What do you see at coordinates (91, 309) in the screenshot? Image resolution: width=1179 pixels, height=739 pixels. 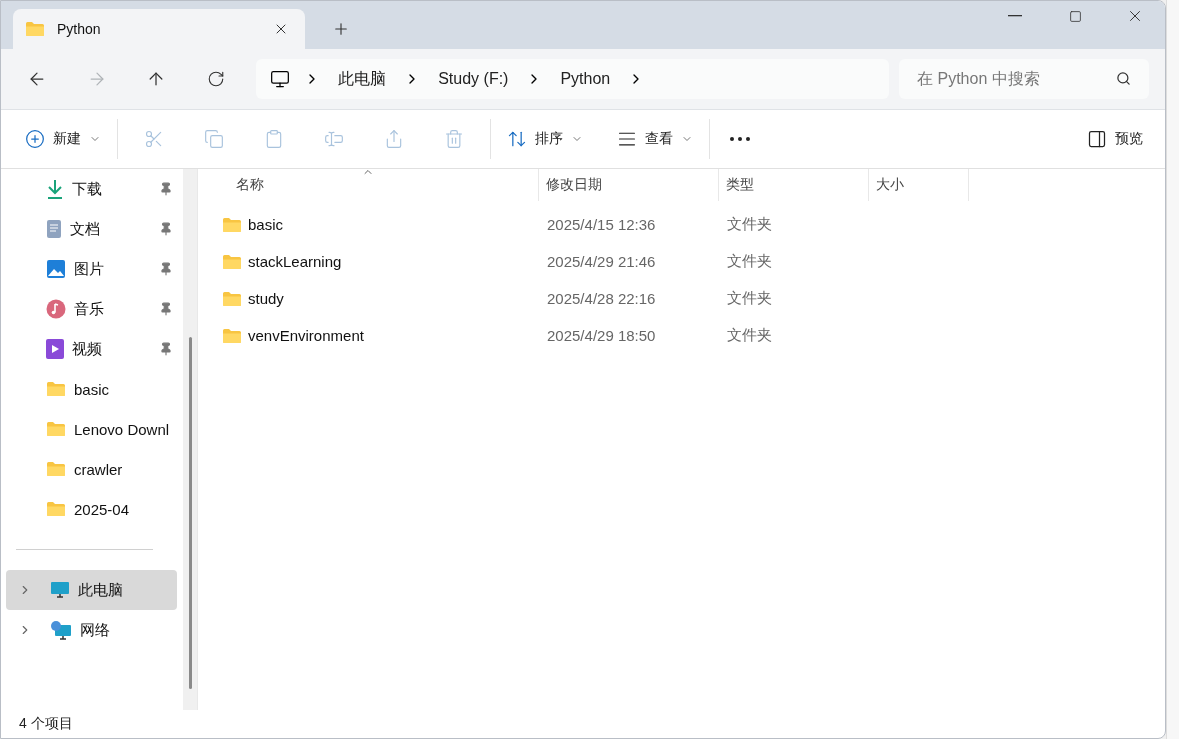 I see `sidebar-item: 音乐` at bounding box center [91, 309].